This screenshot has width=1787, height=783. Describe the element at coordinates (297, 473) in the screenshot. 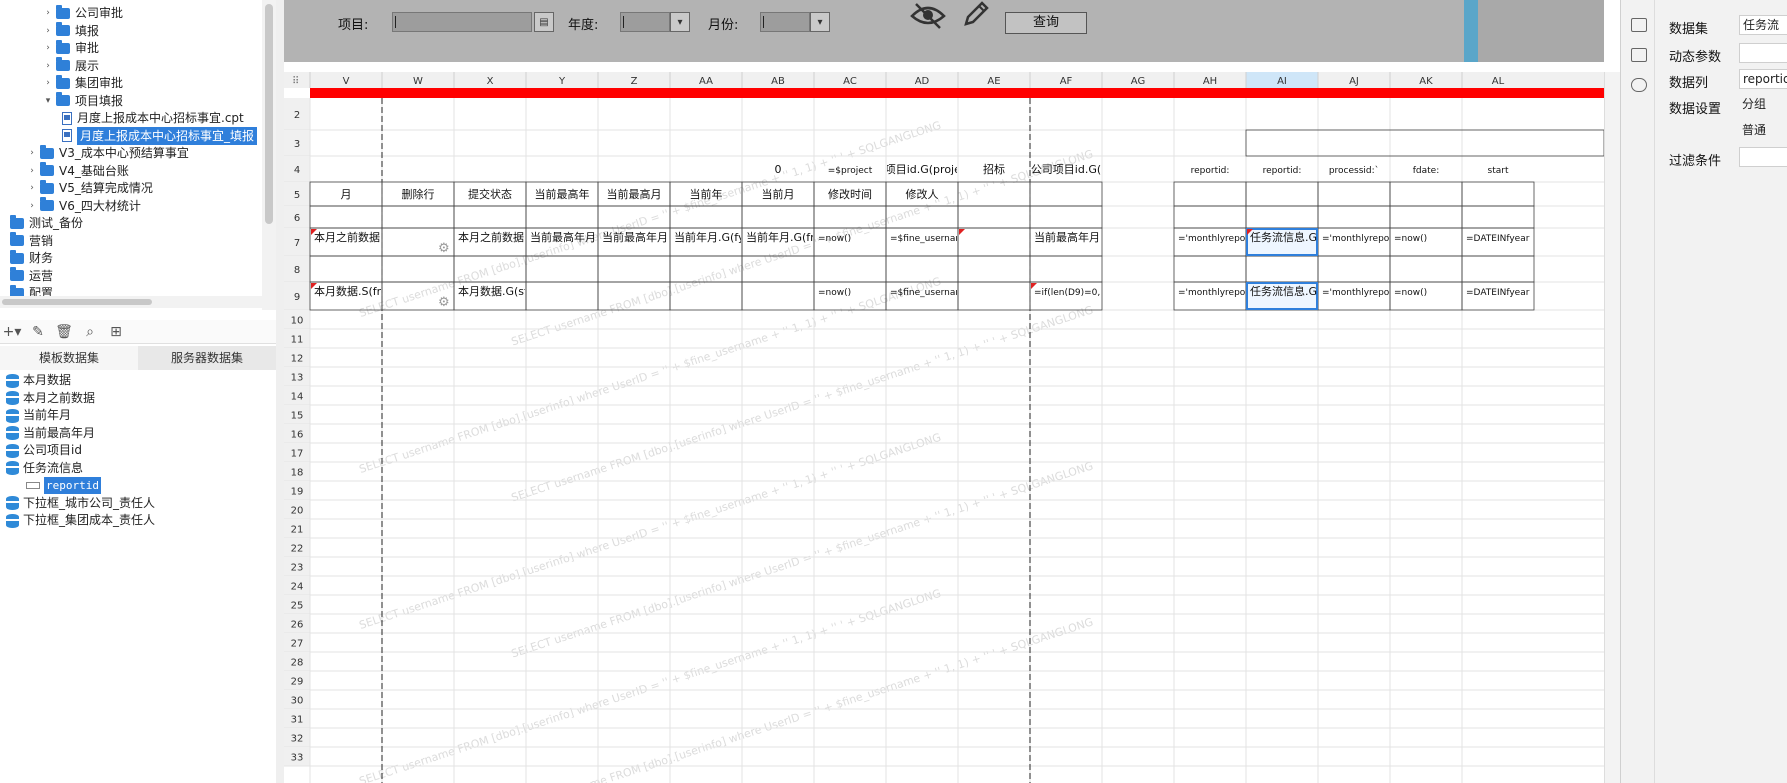

I see `row-number: 18` at that location.